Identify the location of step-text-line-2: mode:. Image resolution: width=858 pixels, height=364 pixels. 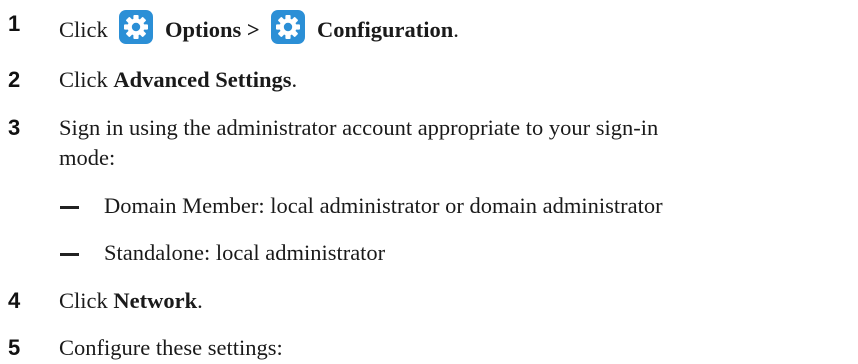
(87, 157).